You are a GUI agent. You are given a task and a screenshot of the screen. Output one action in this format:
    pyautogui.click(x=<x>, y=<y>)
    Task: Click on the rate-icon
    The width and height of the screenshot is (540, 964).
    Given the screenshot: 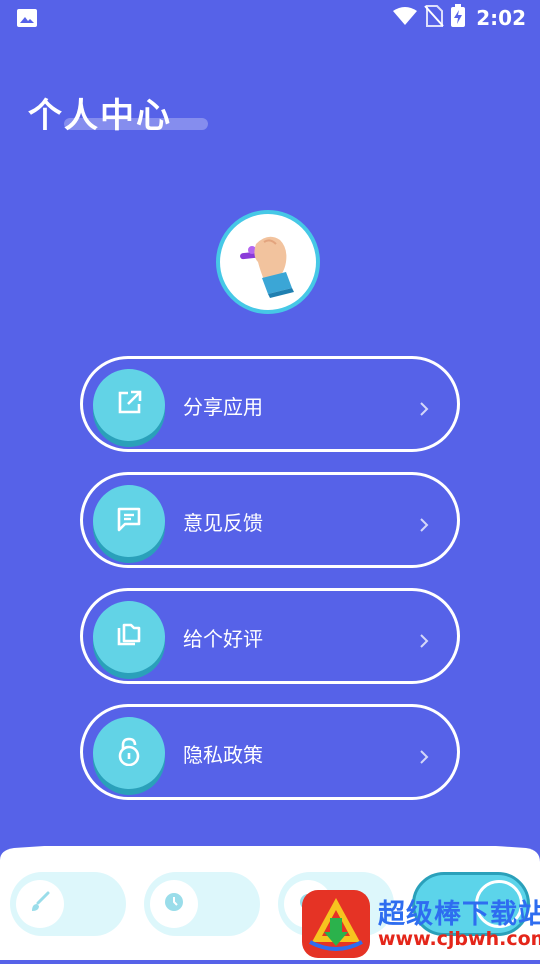 What is the action you would take?
    pyautogui.click(x=129, y=637)
    